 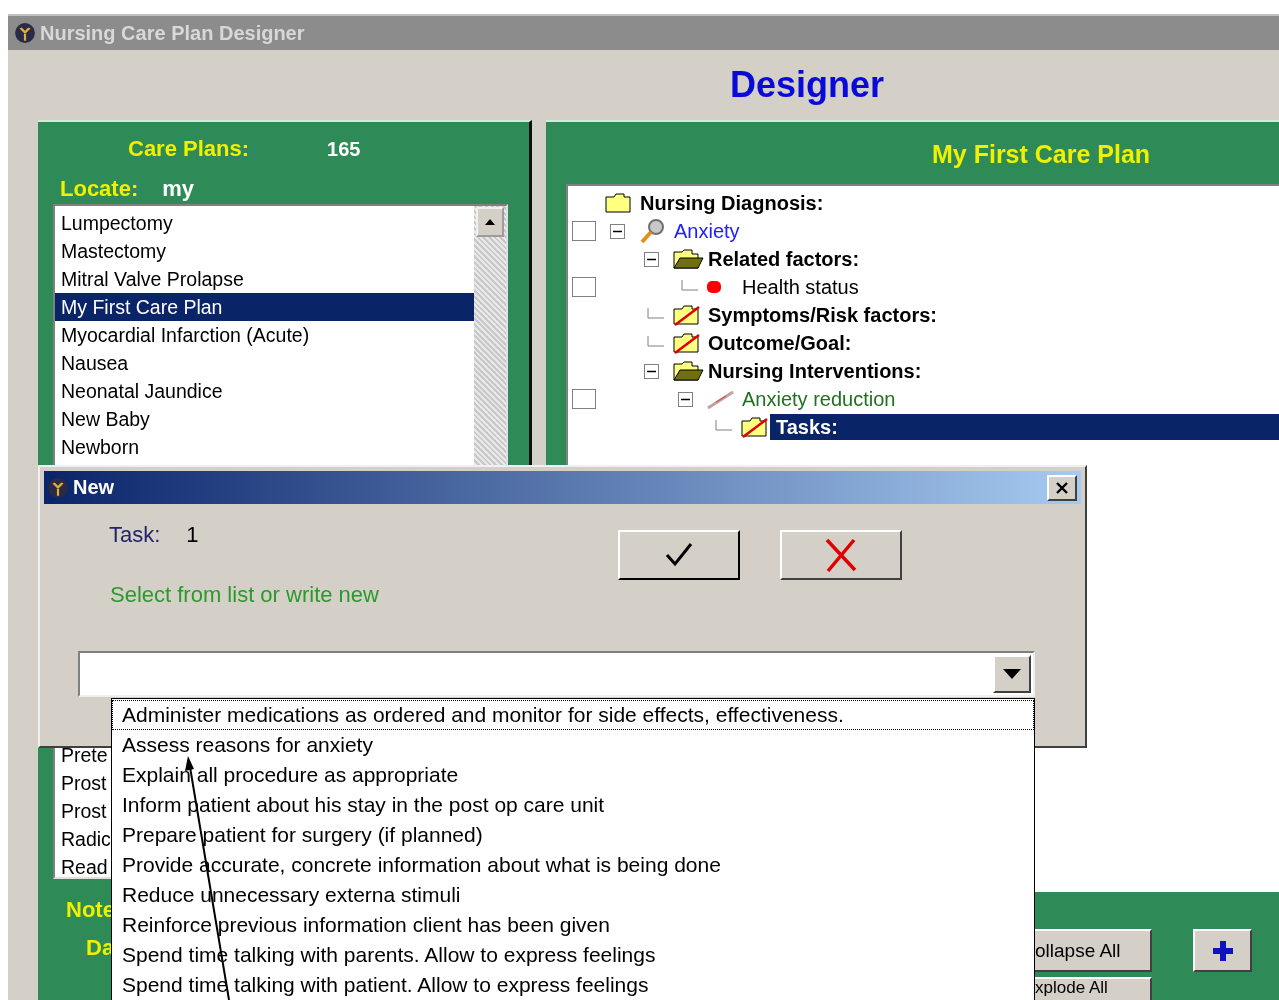 I want to click on tree-item: Outcome/Goal:, so click(x=783, y=343).